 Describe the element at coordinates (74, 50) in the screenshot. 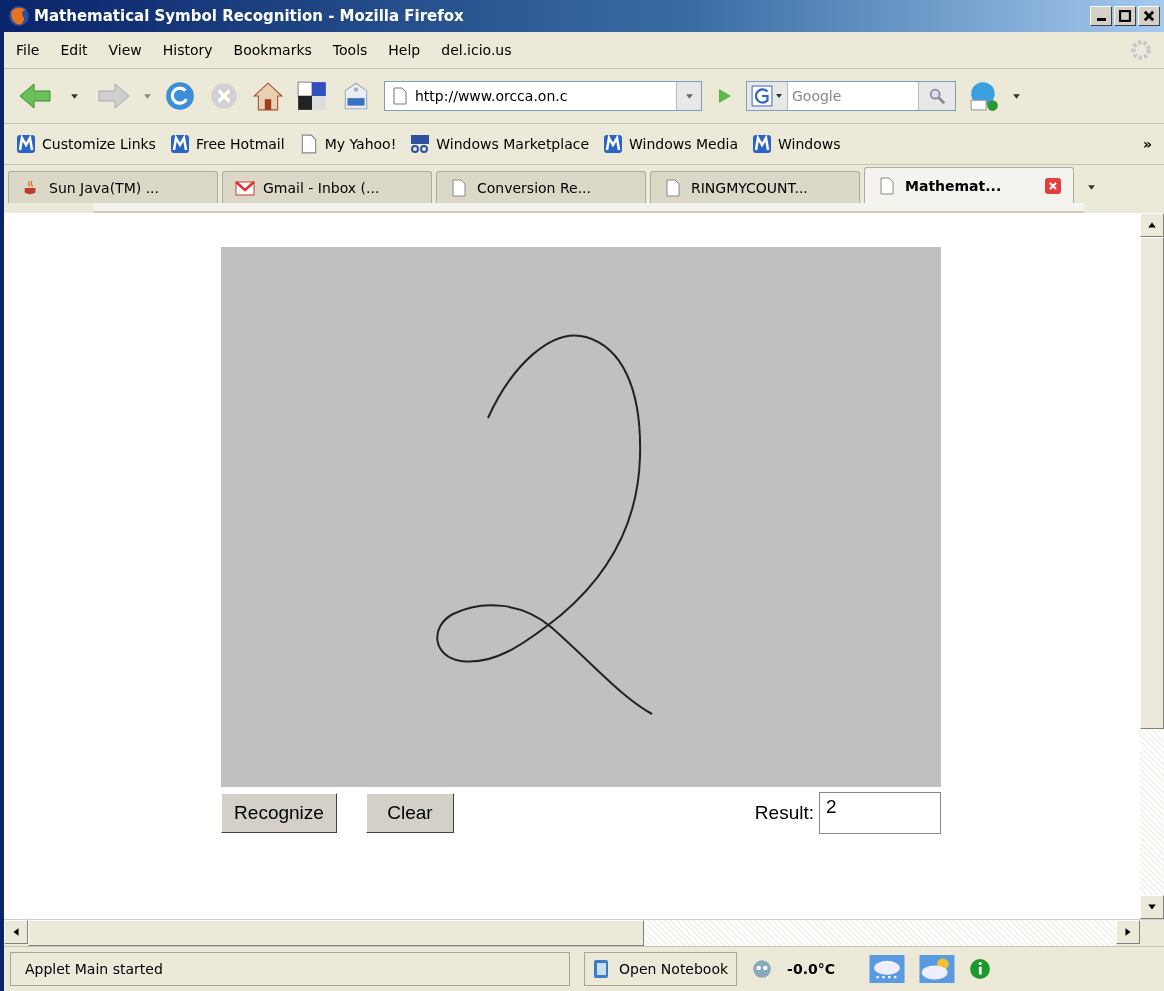

I see `menu-item: Edit` at that location.